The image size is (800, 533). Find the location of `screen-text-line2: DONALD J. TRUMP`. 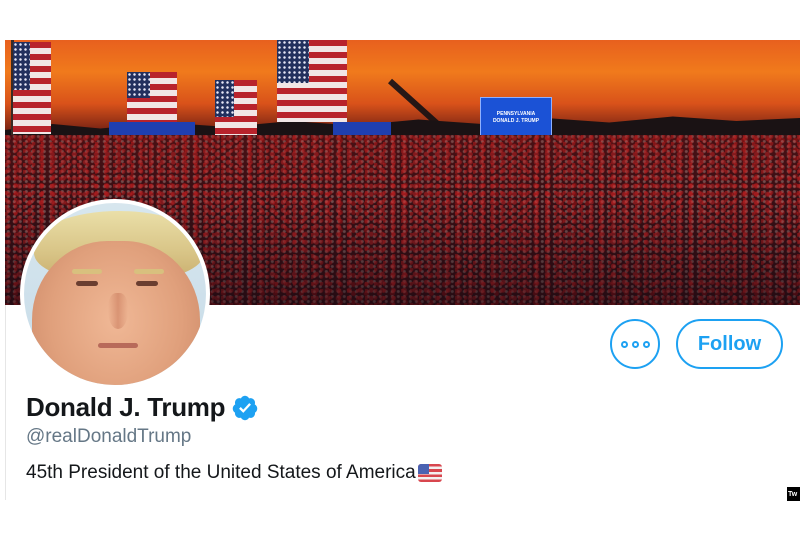

screen-text-line2: DONALD J. TRUMP is located at coordinates (516, 121).